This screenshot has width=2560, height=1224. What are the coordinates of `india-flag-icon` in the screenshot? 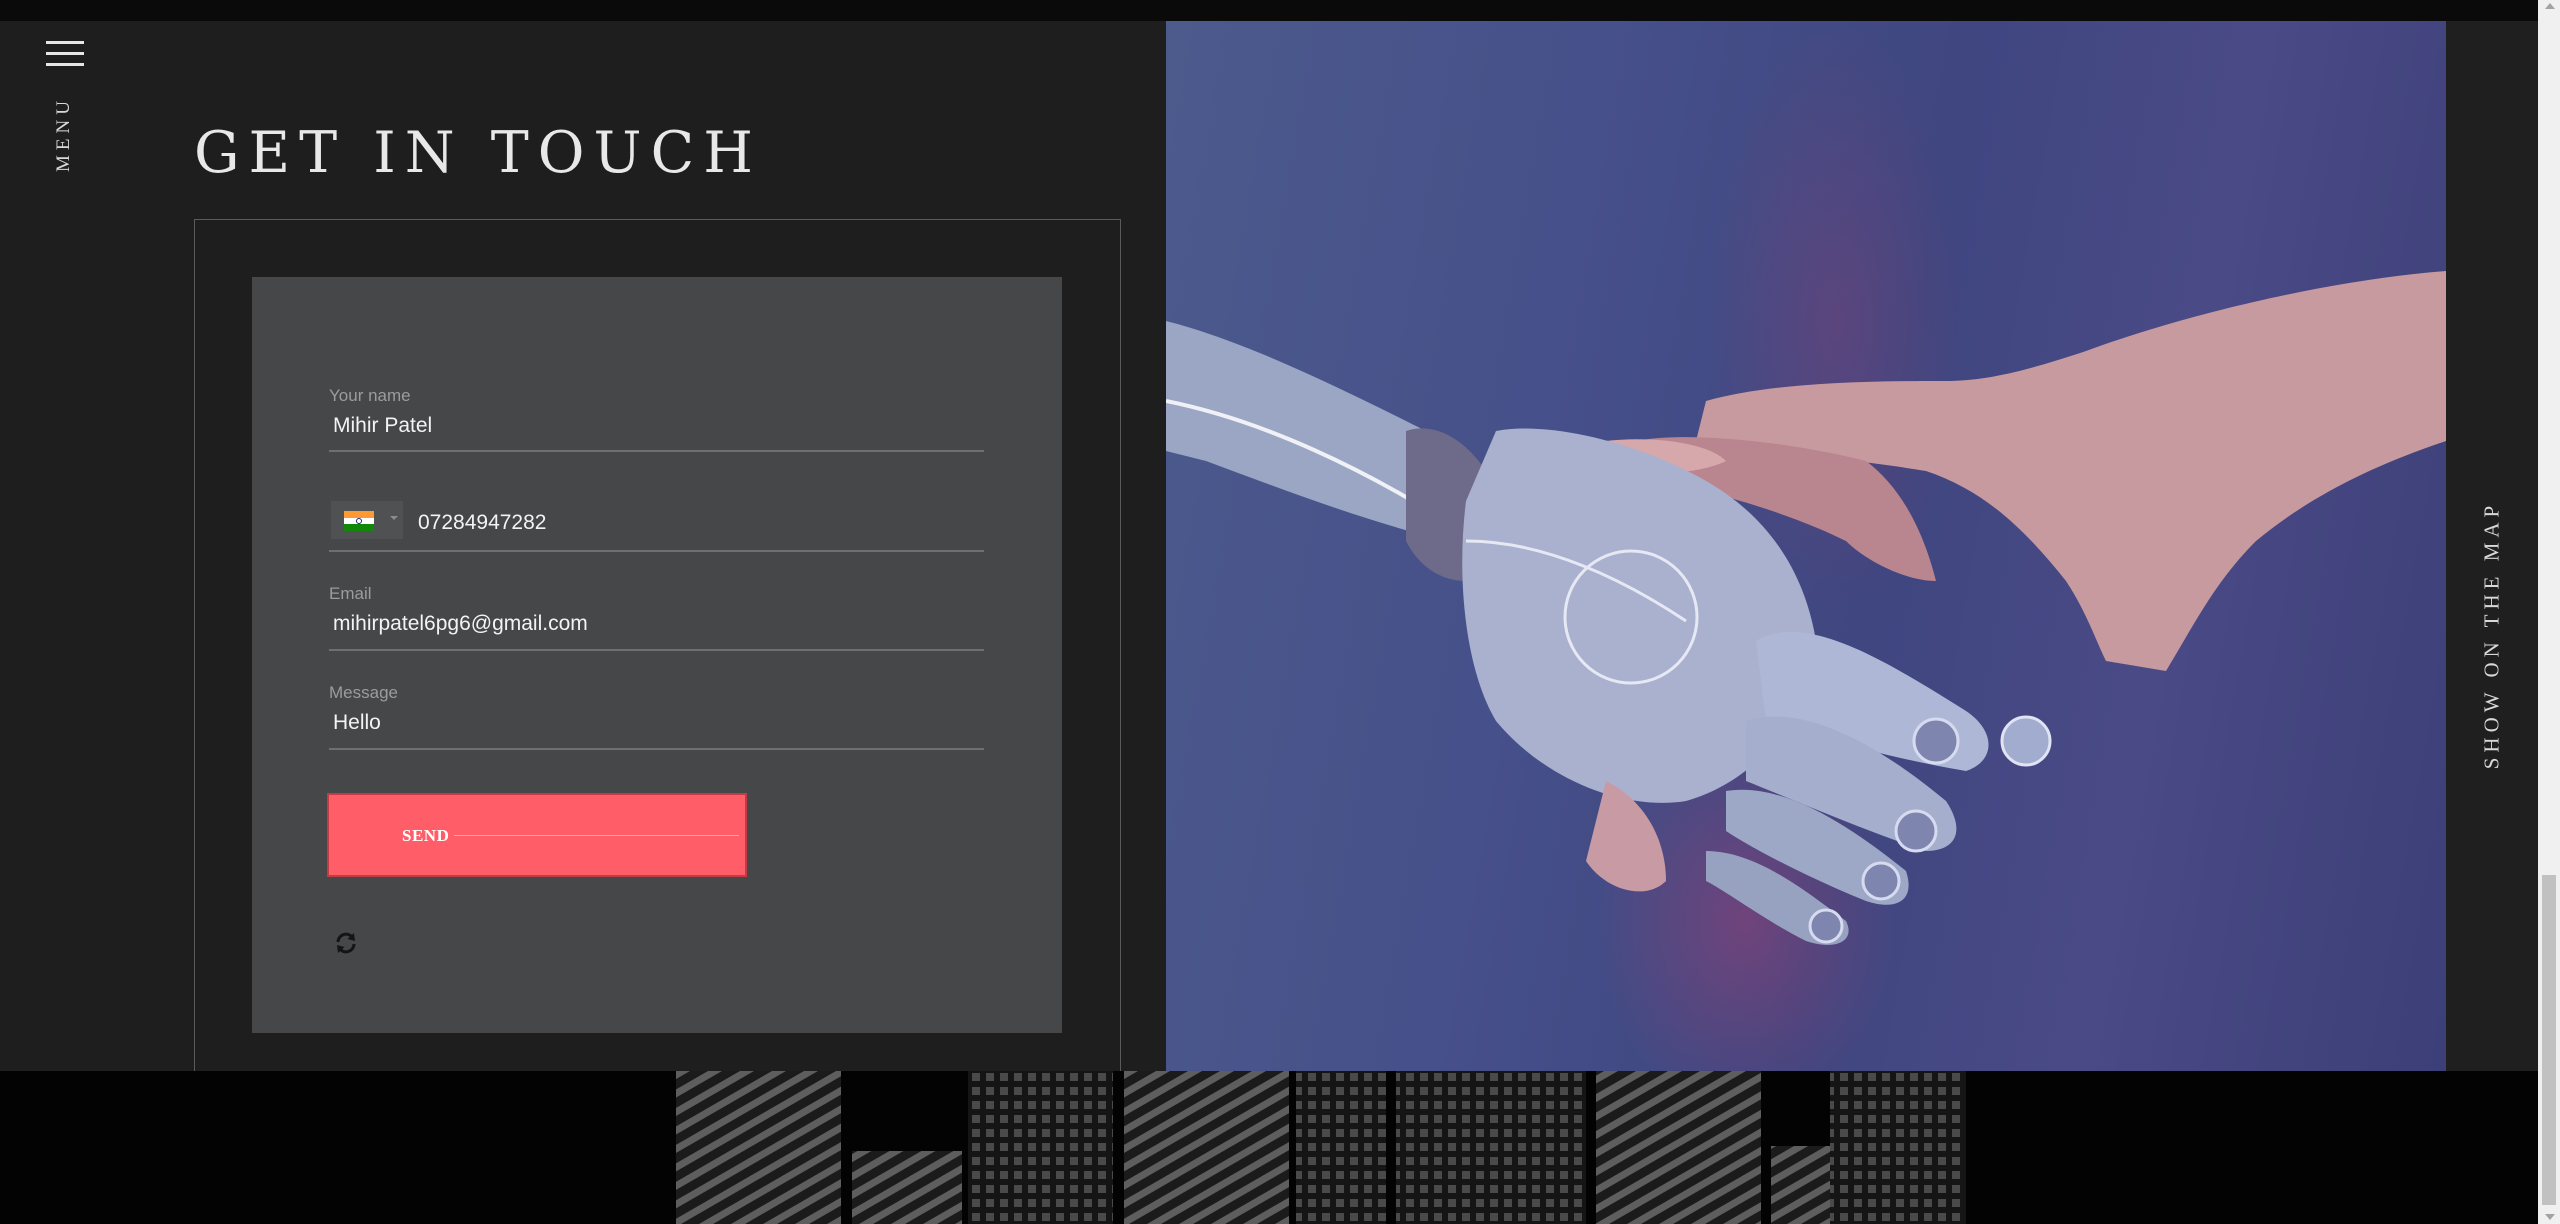 It's located at (359, 521).